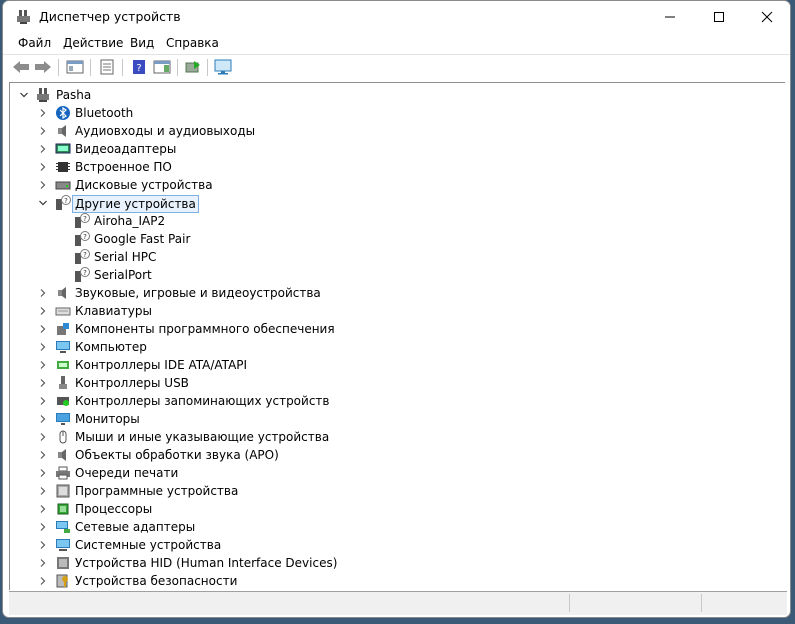 The image size is (795, 624). What do you see at coordinates (63, 365) in the screenshot?
I see `ide-controller-icon` at bounding box center [63, 365].